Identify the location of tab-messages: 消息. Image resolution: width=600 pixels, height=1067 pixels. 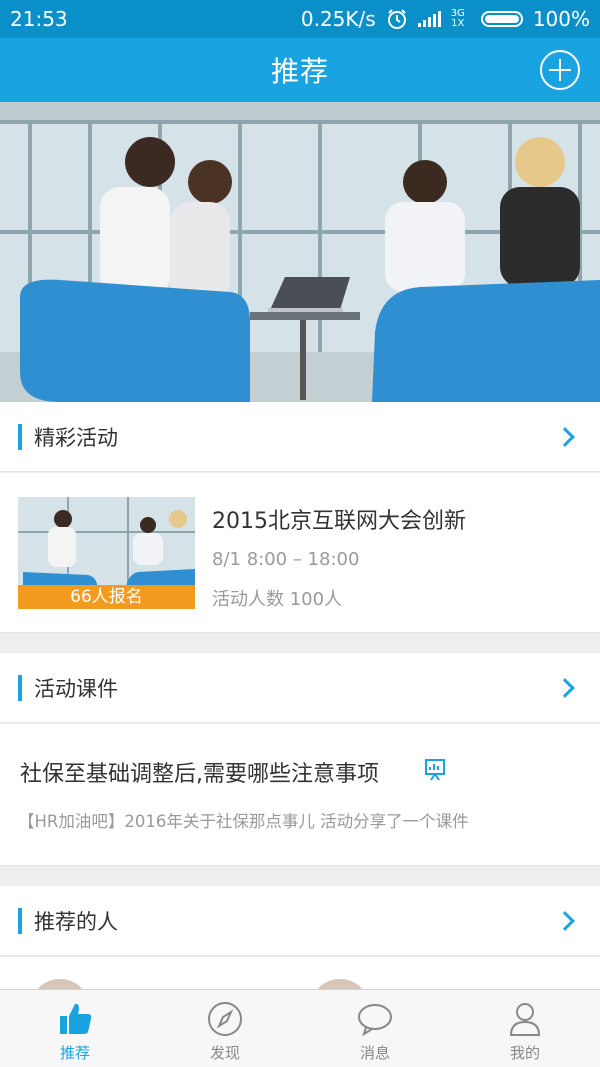
(375, 1028).